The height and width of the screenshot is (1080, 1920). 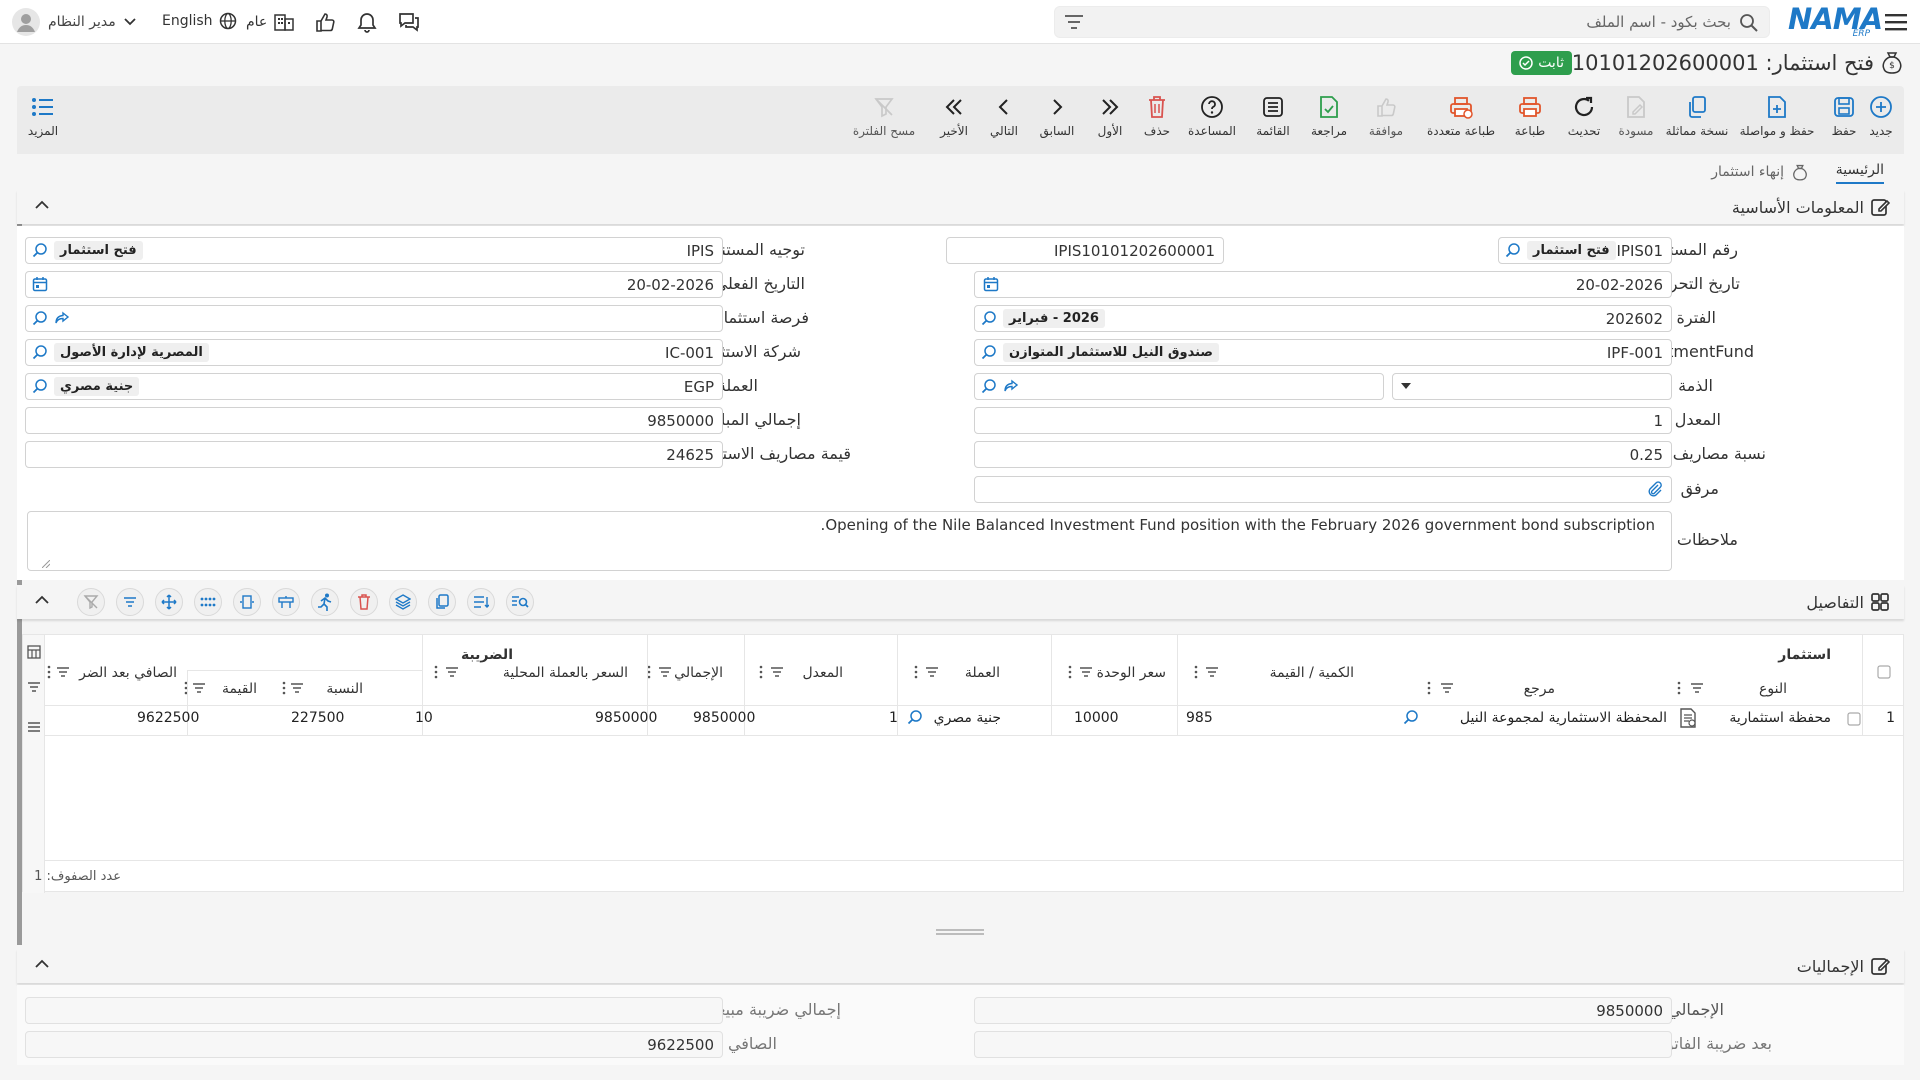 I want to click on nama-logo: NAMA ERP, so click(x=1835, y=22).